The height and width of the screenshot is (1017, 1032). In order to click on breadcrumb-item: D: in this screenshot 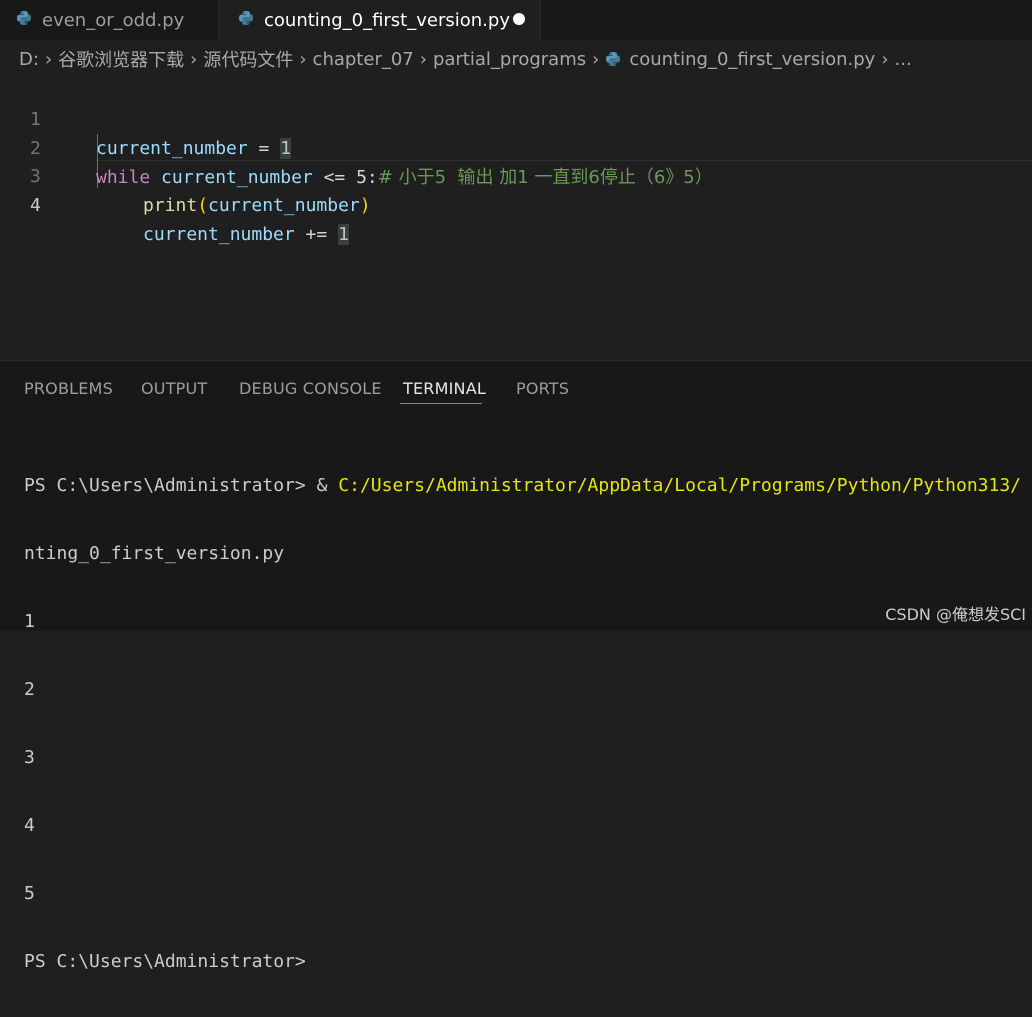, I will do `click(29, 59)`.